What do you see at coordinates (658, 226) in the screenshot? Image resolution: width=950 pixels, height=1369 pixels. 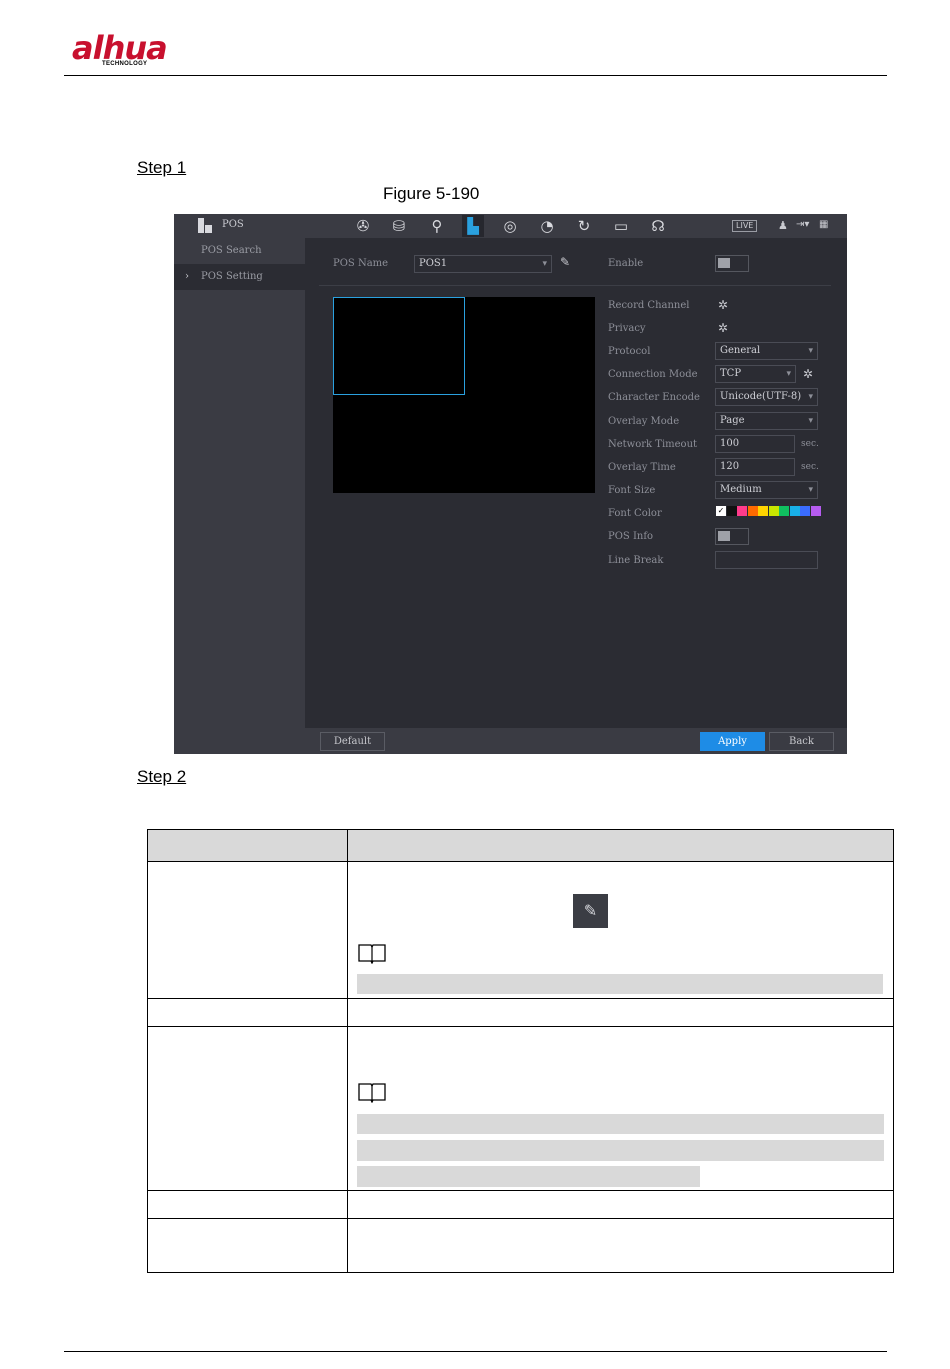 I see `headset-icon: ☊` at bounding box center [658, 226].